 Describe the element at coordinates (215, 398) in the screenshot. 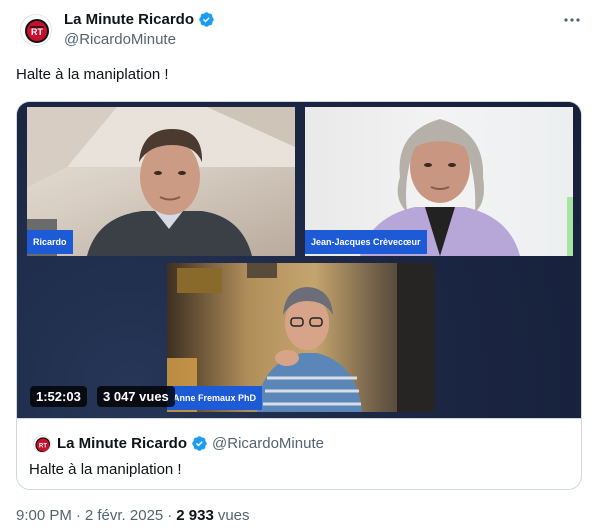

I see `participant-label-anne: Anne Fremaux PhD` at that location.